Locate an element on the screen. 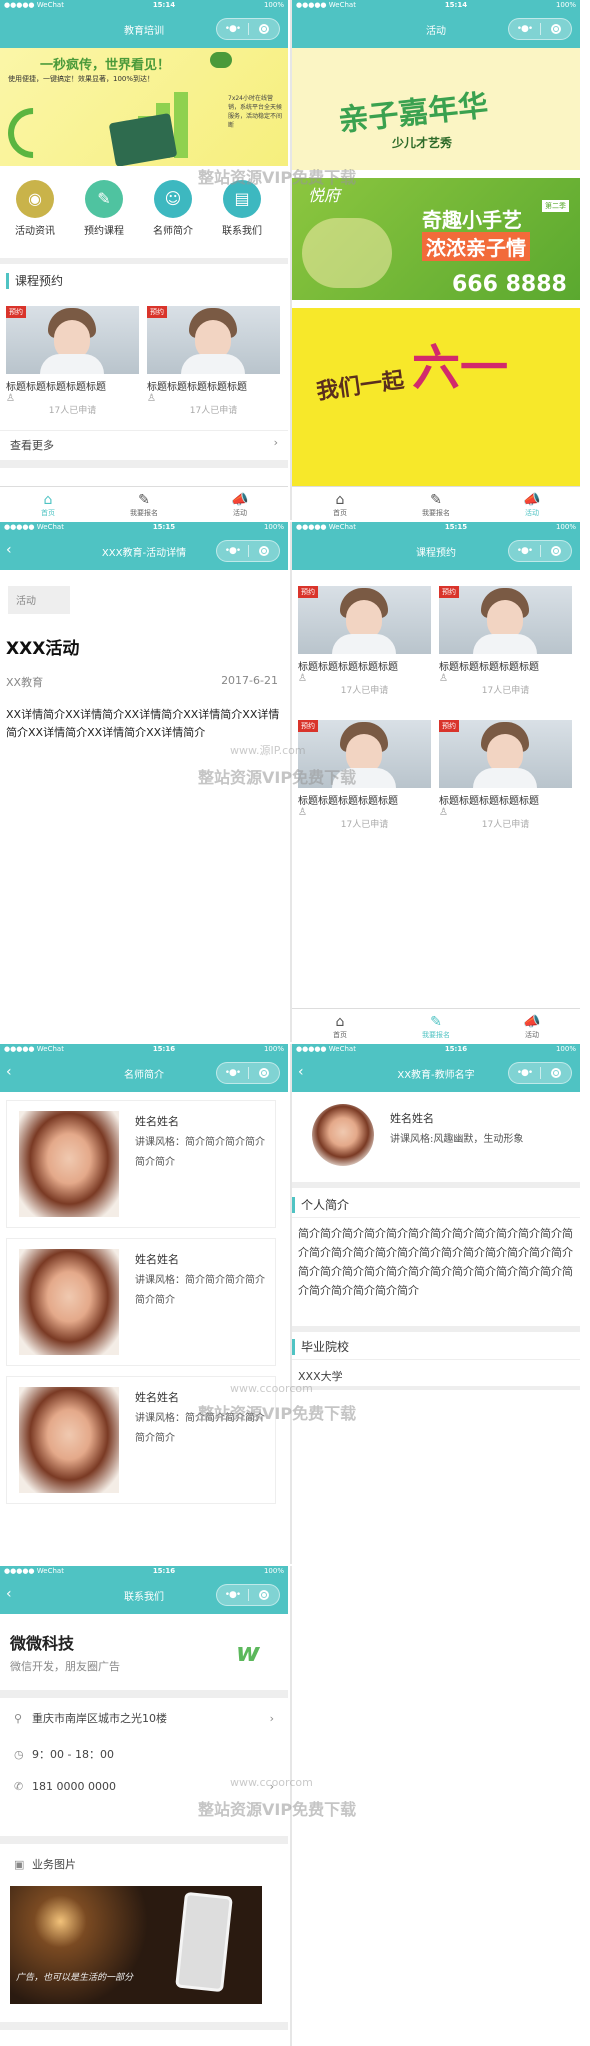  nav-bar: ‹ XX教育-教师名字 •●• is located at coordinates (436, 1073).